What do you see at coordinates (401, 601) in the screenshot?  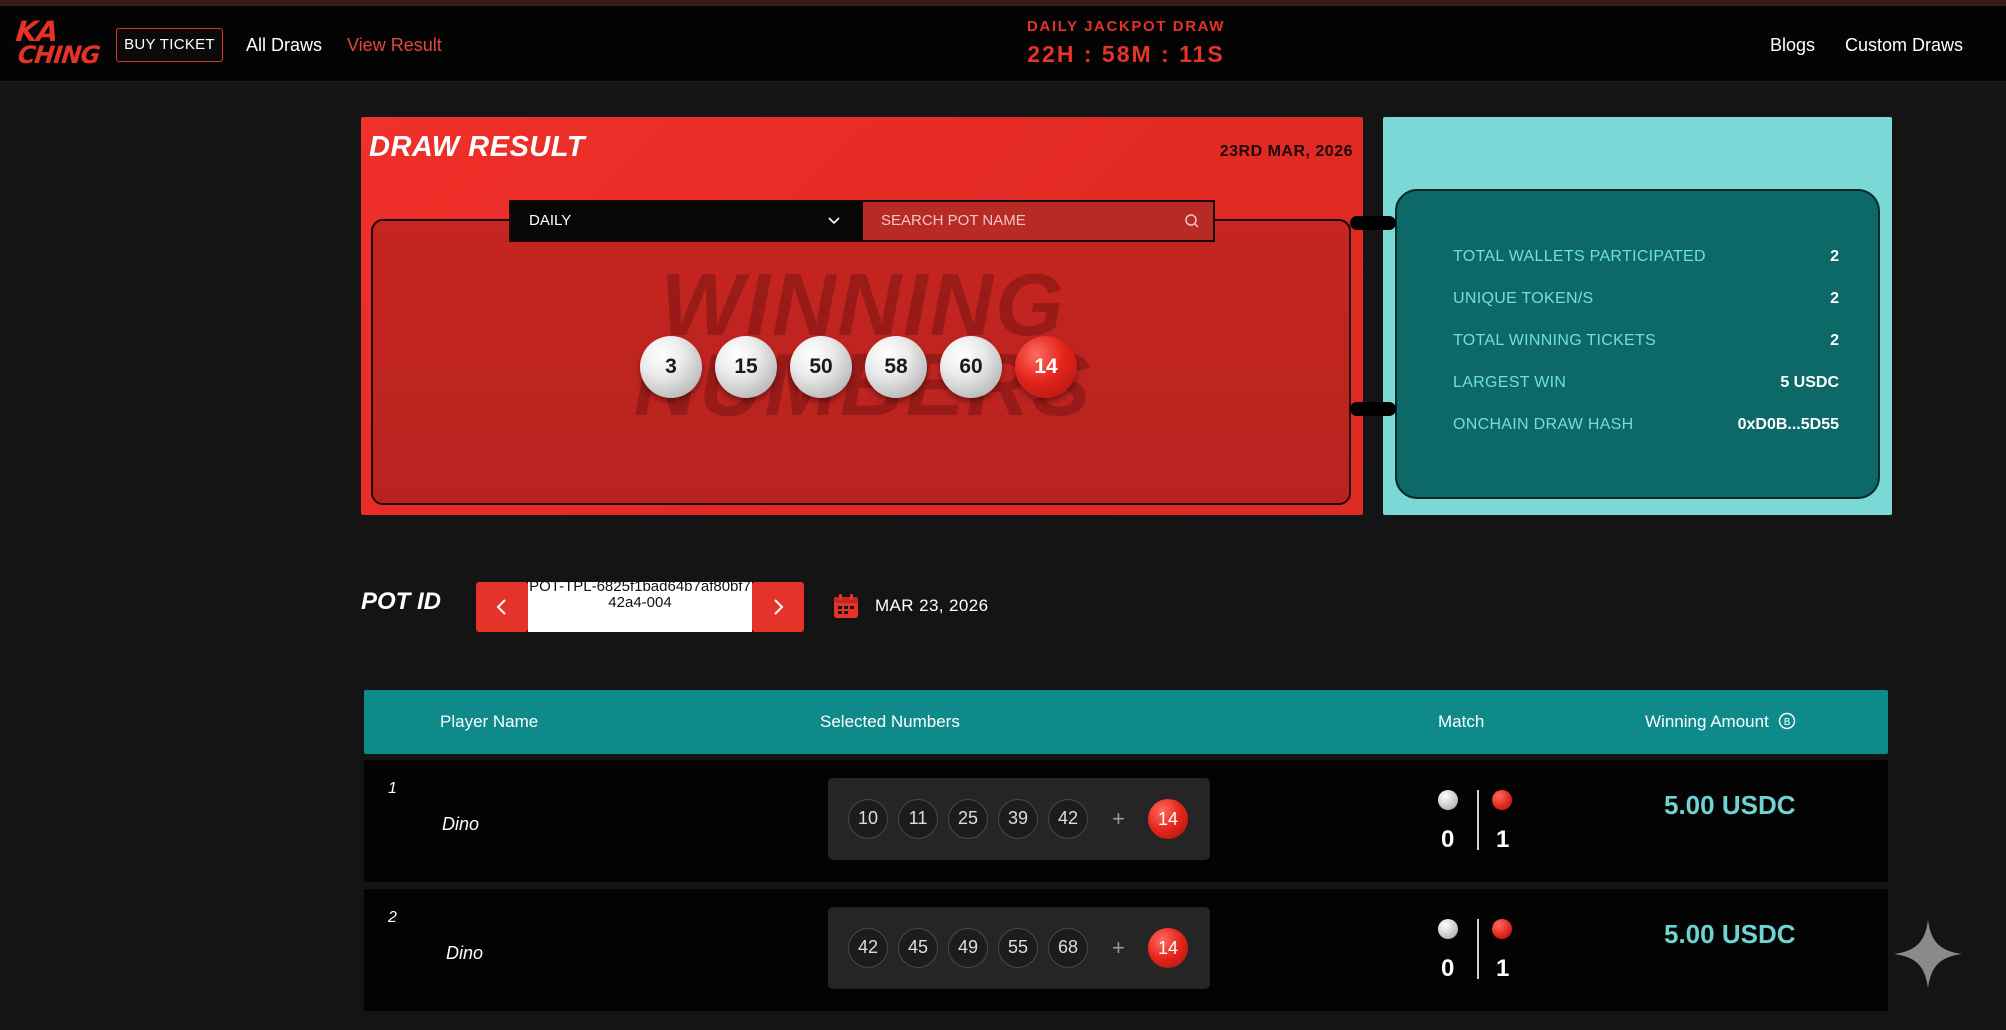 I see `pot-id-label: POT ID` at bounding box center [401, 601].